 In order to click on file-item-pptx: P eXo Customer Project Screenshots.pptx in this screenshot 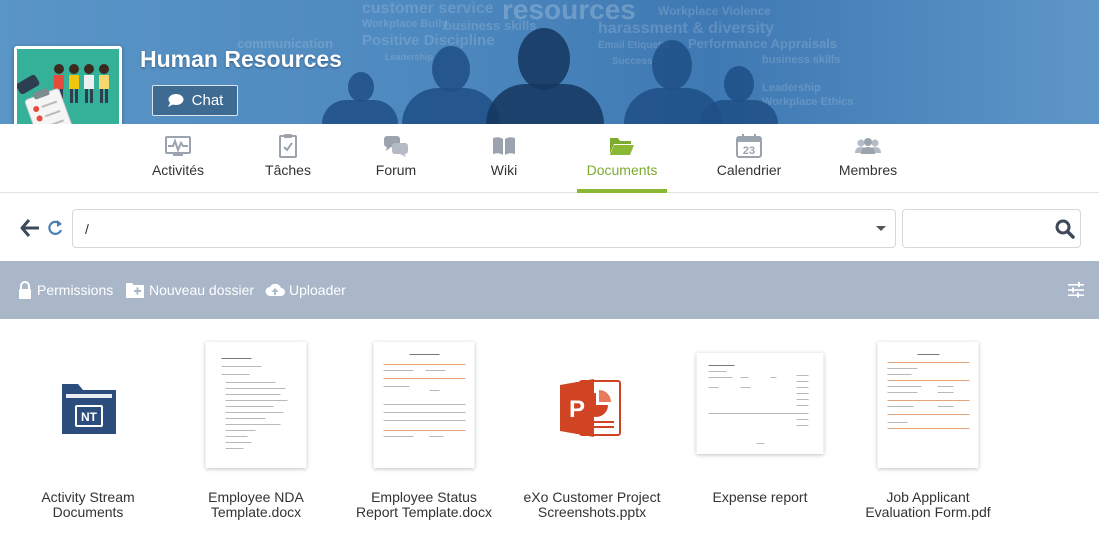, I will do `click(592, 432)`.